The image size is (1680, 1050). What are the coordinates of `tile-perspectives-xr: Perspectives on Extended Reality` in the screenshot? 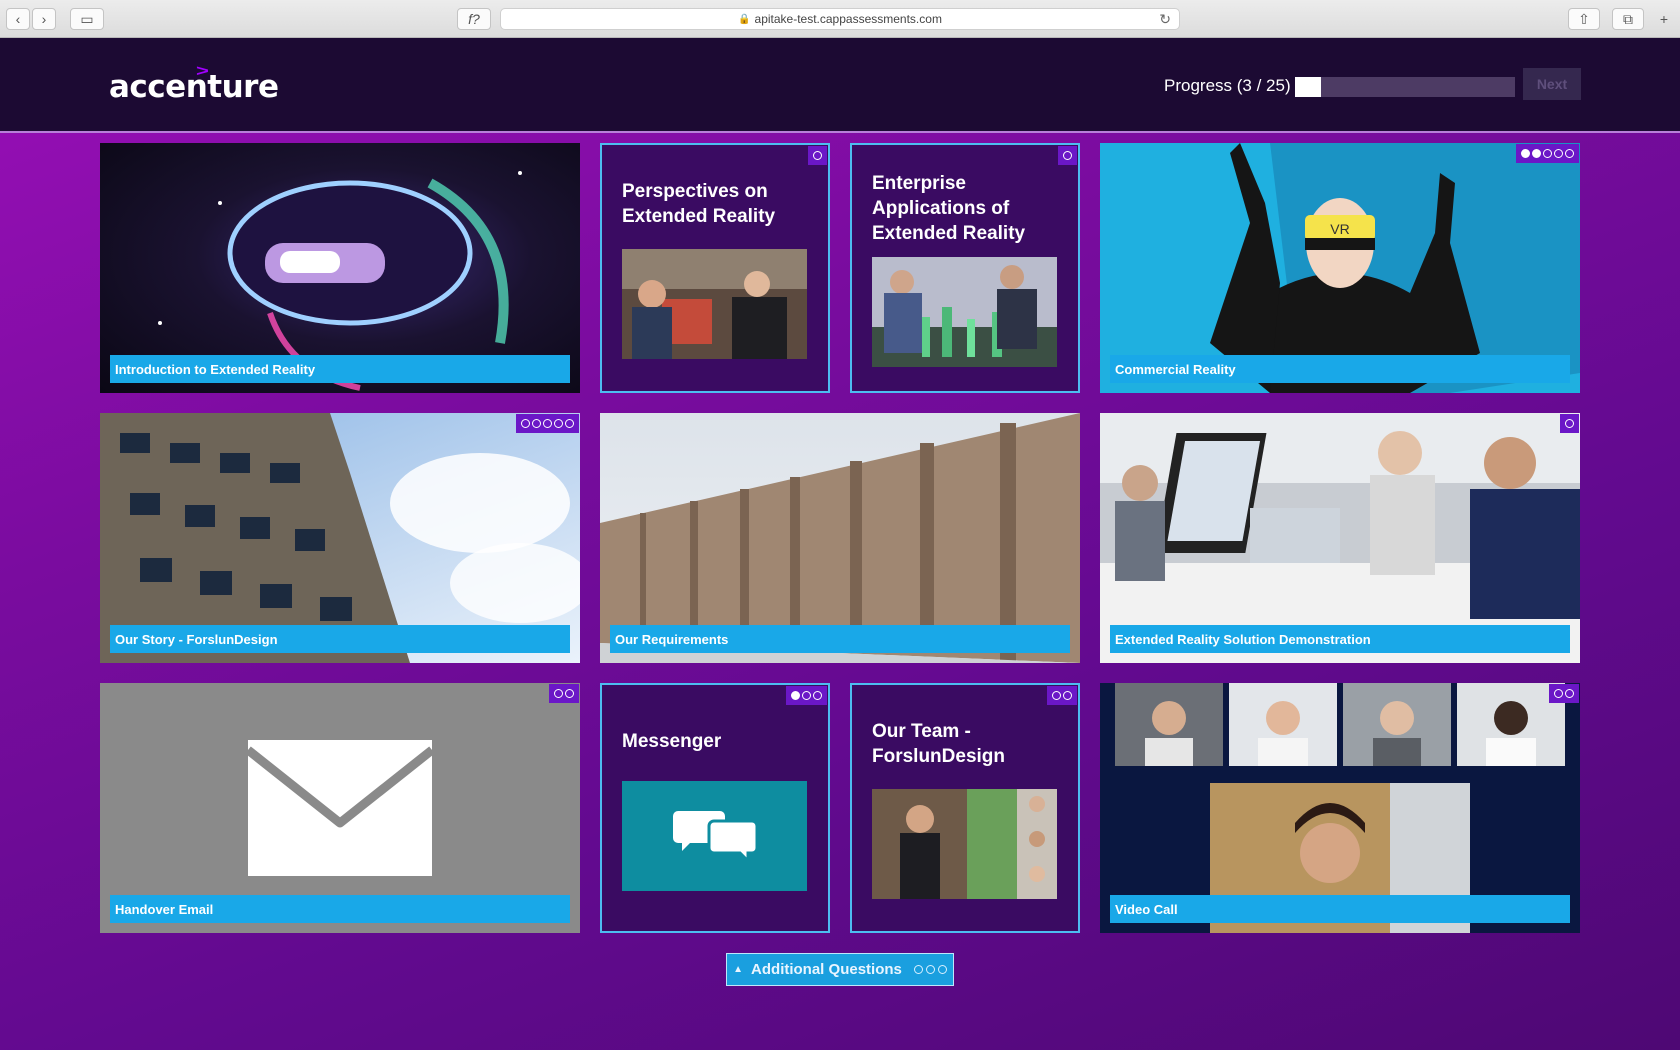 It's located at (715, 268).